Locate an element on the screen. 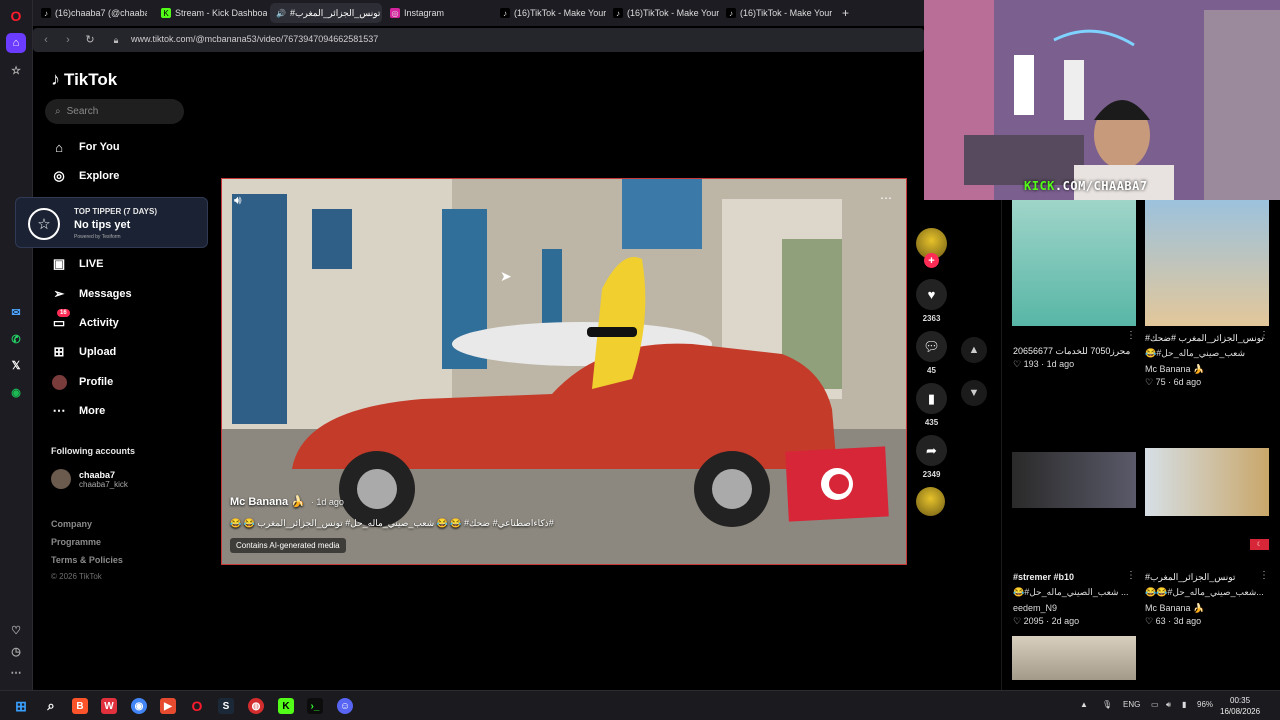 This screenshot has width=1280, height=720. chrome-icon: ◉ is located at coordinates (139, 706).